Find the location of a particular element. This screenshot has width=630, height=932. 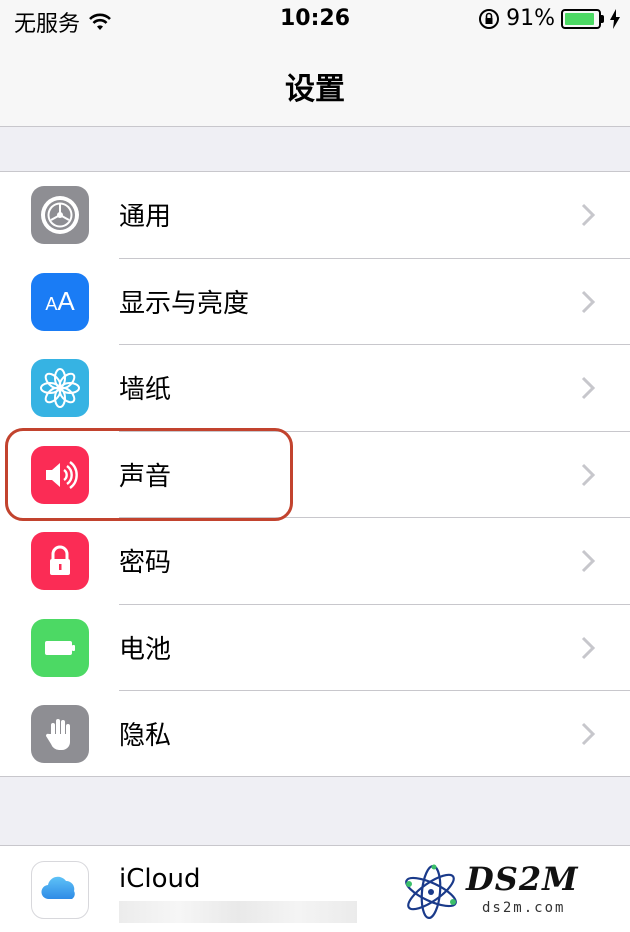

charging-icon is located at coordinates (615, 18).